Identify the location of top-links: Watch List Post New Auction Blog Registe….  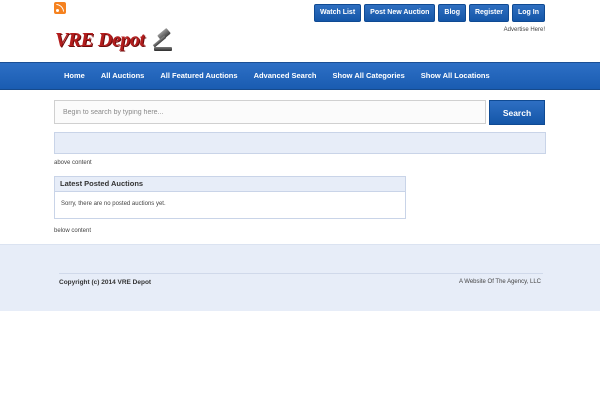
(429, 13).